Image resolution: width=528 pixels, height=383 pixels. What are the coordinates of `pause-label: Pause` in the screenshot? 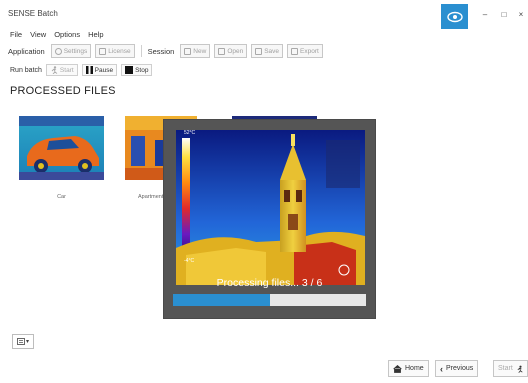 It's located at (104, 70).